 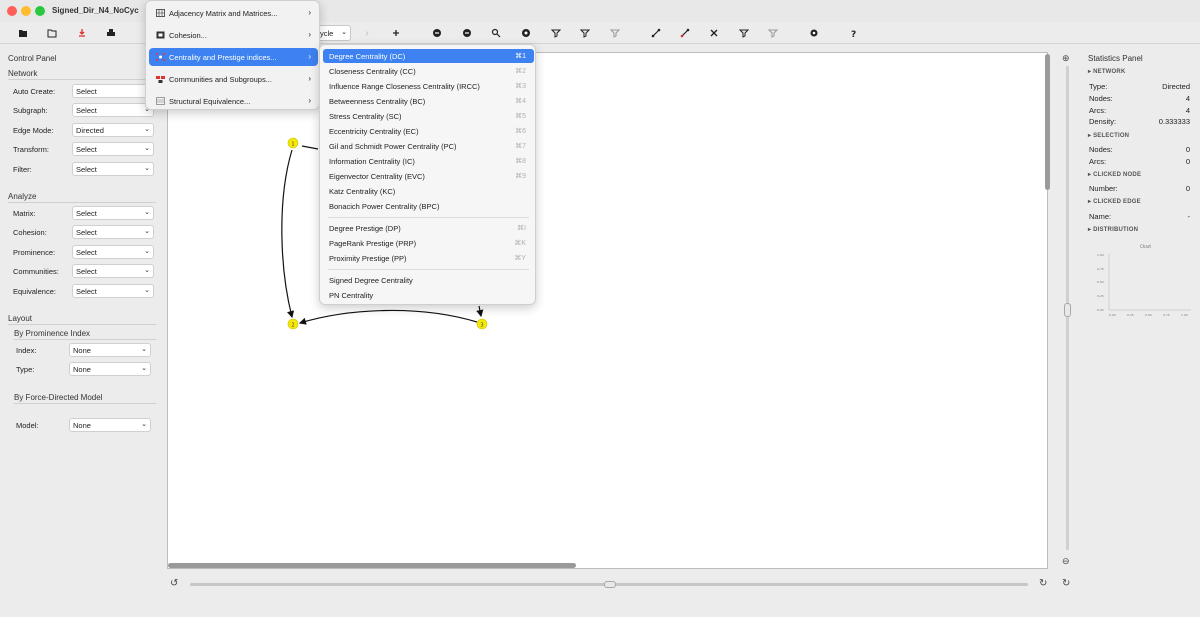 What do you see at coordinates (1114, 202) in the screenshot?
I see `clicked-edge-heading: ▸ CLICKED EDGE` at bounding box center [1114, 202].